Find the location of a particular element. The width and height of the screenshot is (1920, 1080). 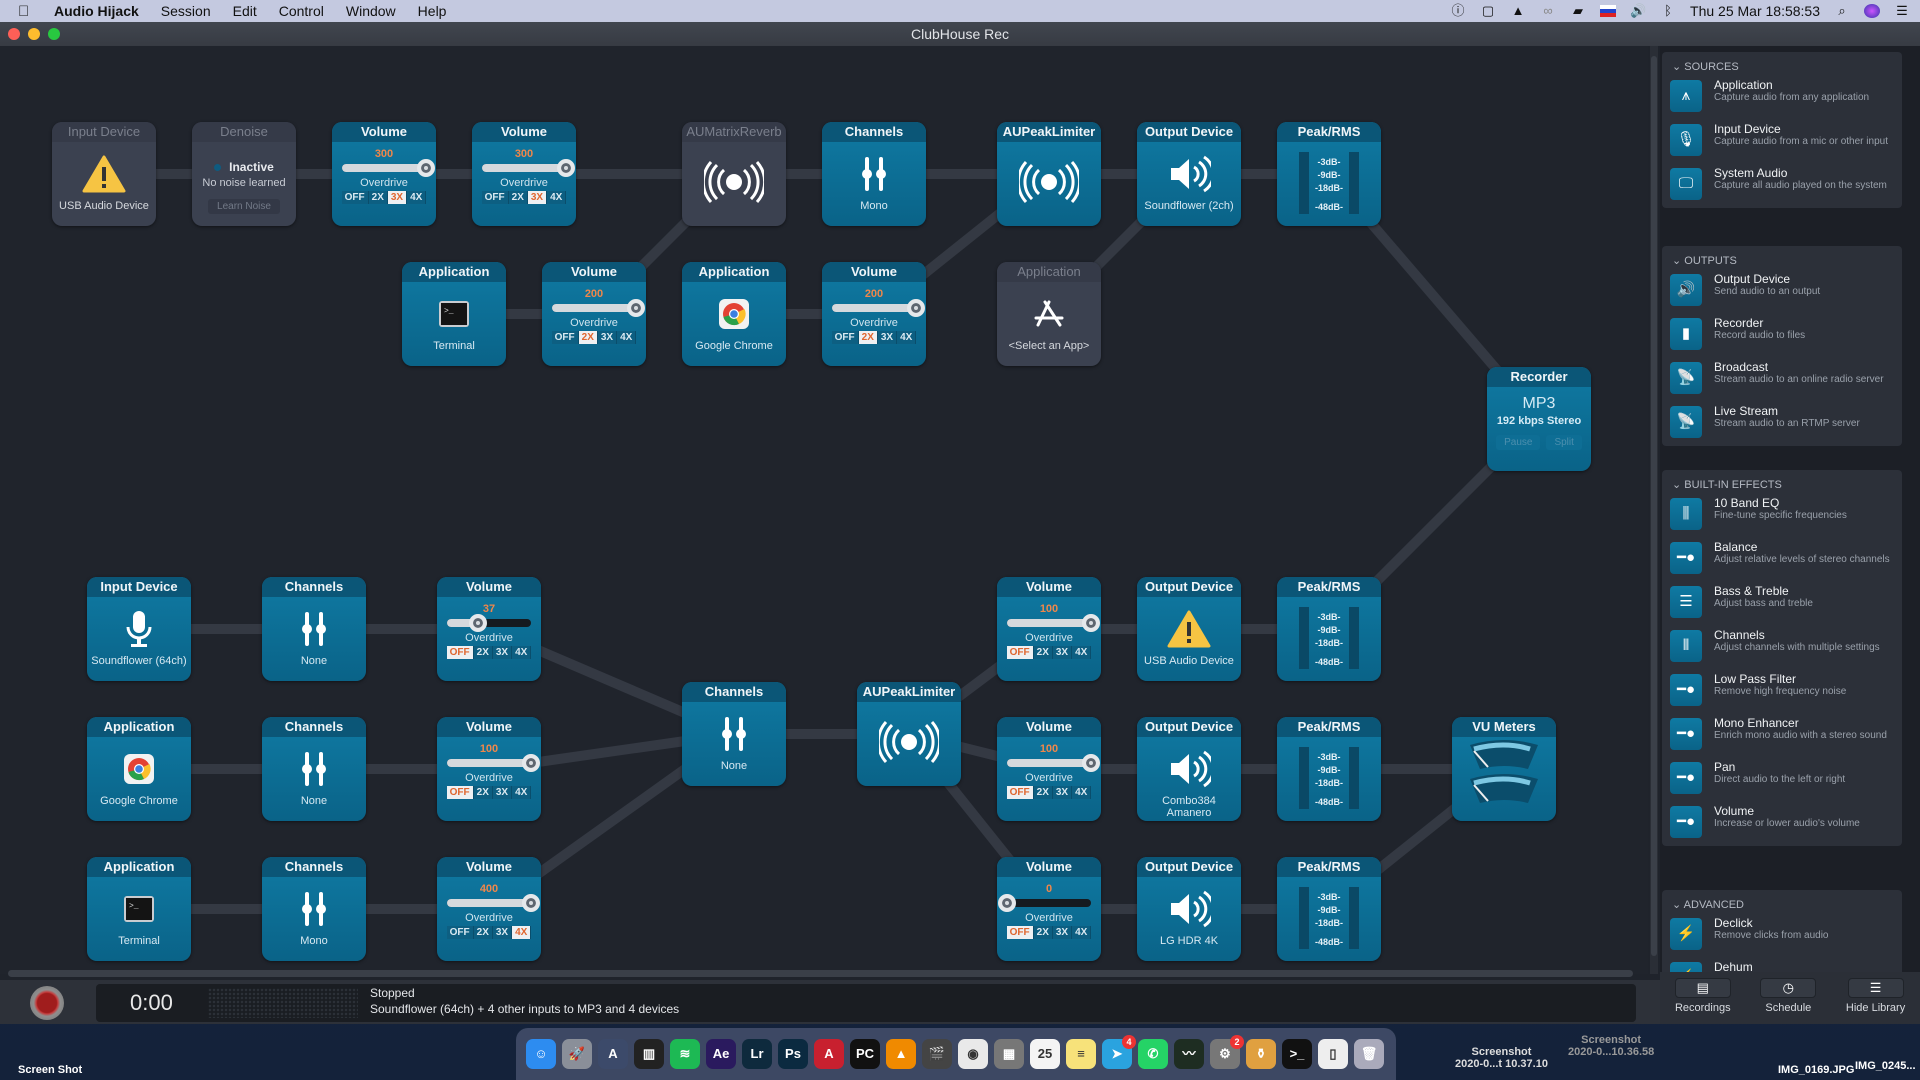

split-button: Split is located at coordinates (1564, 442).